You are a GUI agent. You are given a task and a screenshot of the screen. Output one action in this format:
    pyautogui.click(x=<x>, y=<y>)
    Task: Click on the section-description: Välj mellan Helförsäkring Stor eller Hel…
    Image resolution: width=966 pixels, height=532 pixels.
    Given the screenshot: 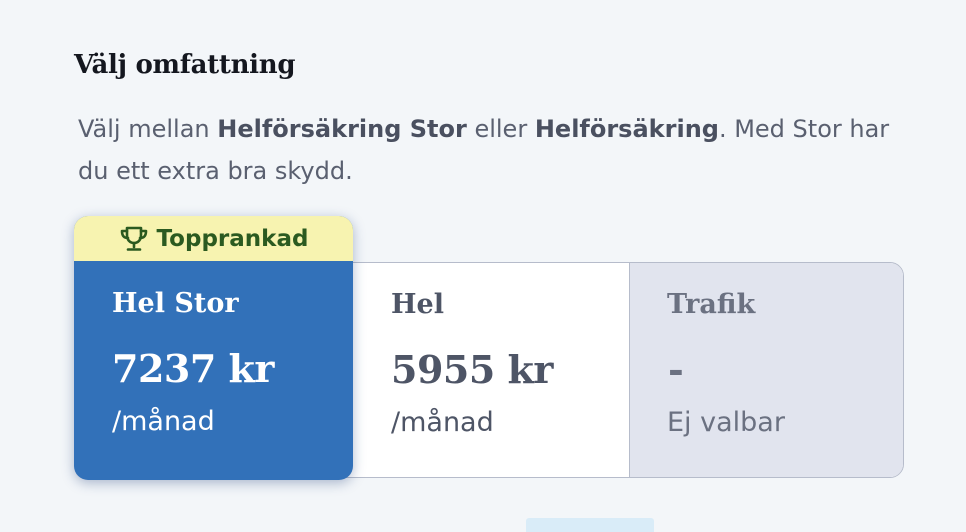 What is the action you would take?
    pyautogui.click(x=488, y=150)
    